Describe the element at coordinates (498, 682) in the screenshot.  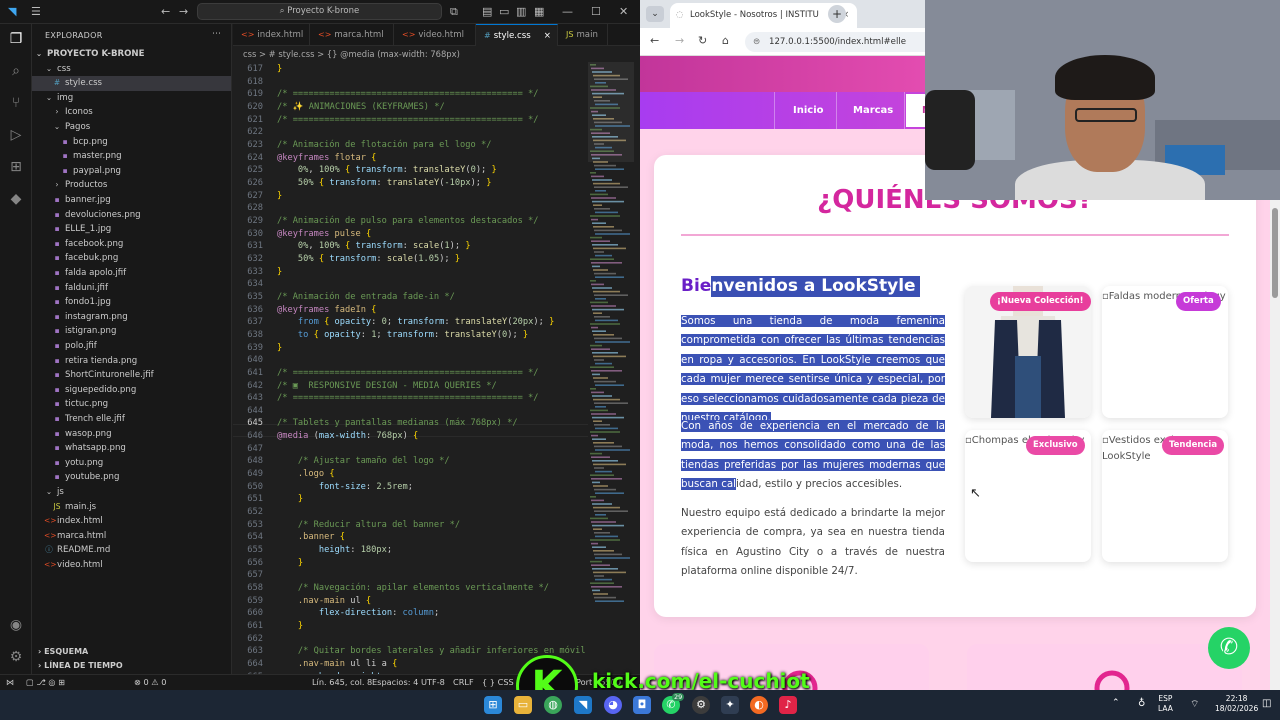
I see `language-status: { } CSS` at that location.